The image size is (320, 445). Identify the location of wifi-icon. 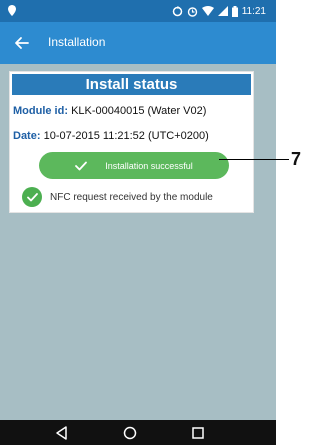
(207, 11).